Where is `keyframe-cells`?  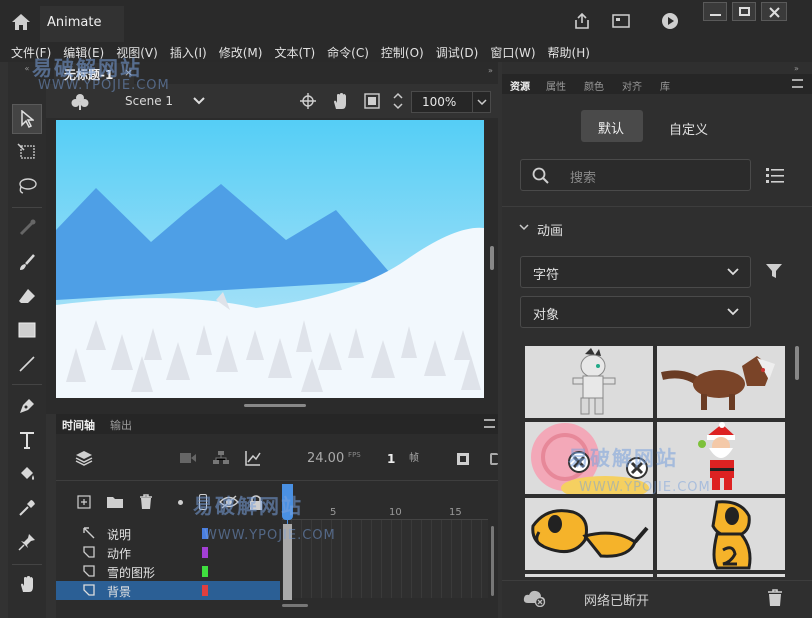 keyframe-cells is located at coordinates (287, 562).